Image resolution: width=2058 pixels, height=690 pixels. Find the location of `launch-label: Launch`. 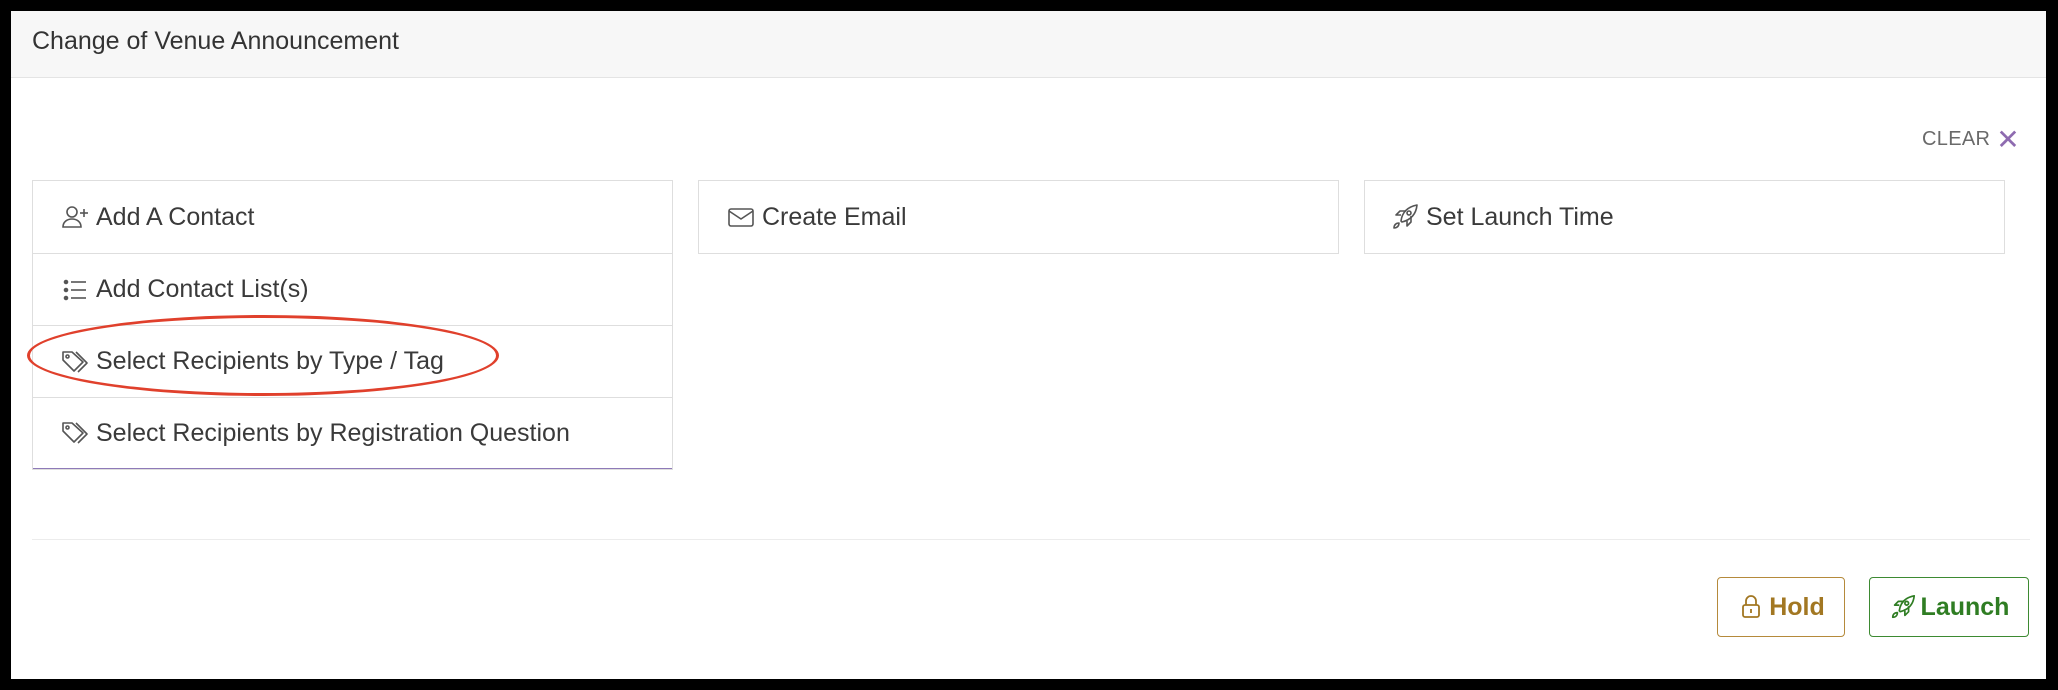

launch-label: Launch is located at coordinates (1965, 606).